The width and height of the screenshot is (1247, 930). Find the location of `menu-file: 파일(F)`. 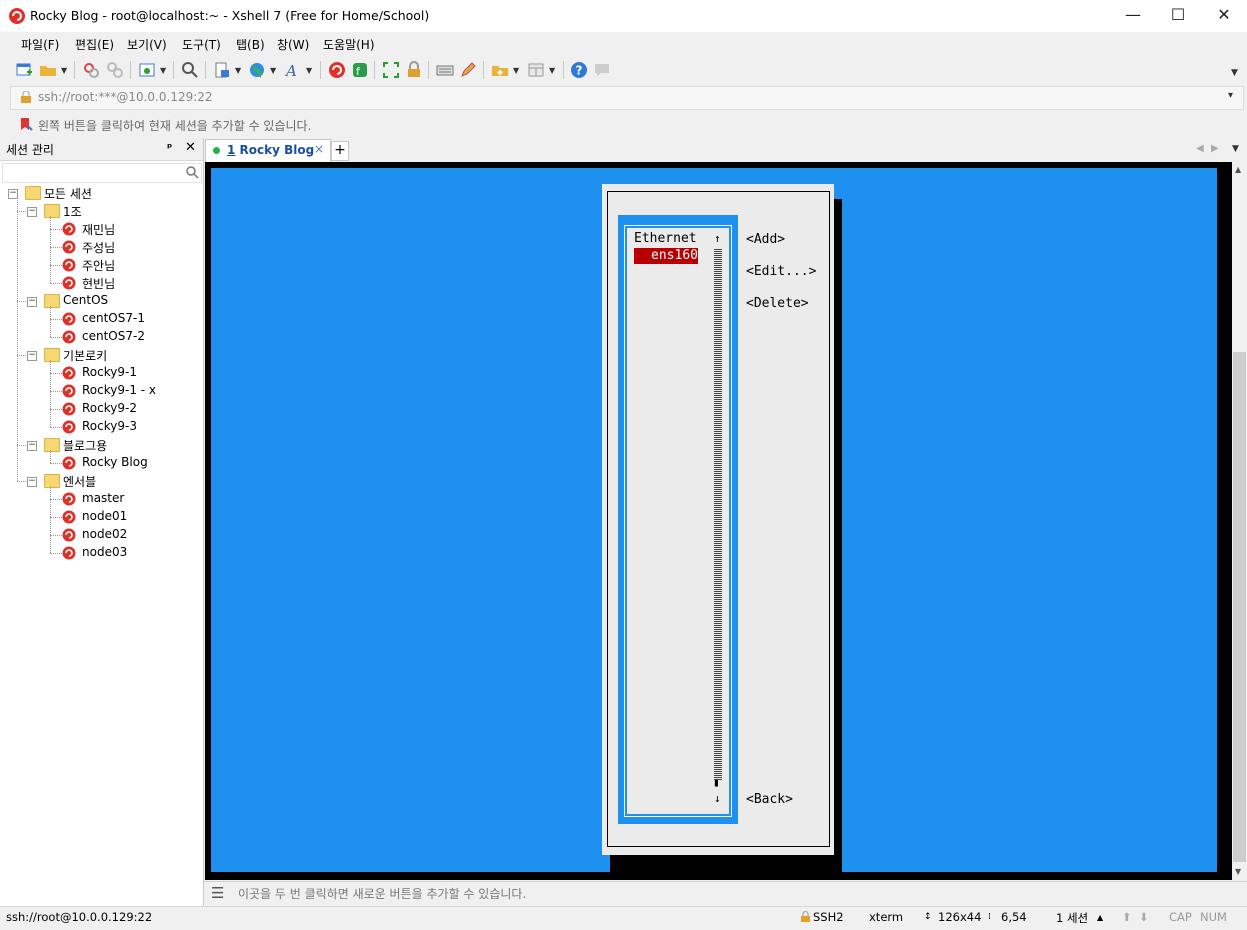

menu-file: 파일(F) is located at coordinates (40, 44).